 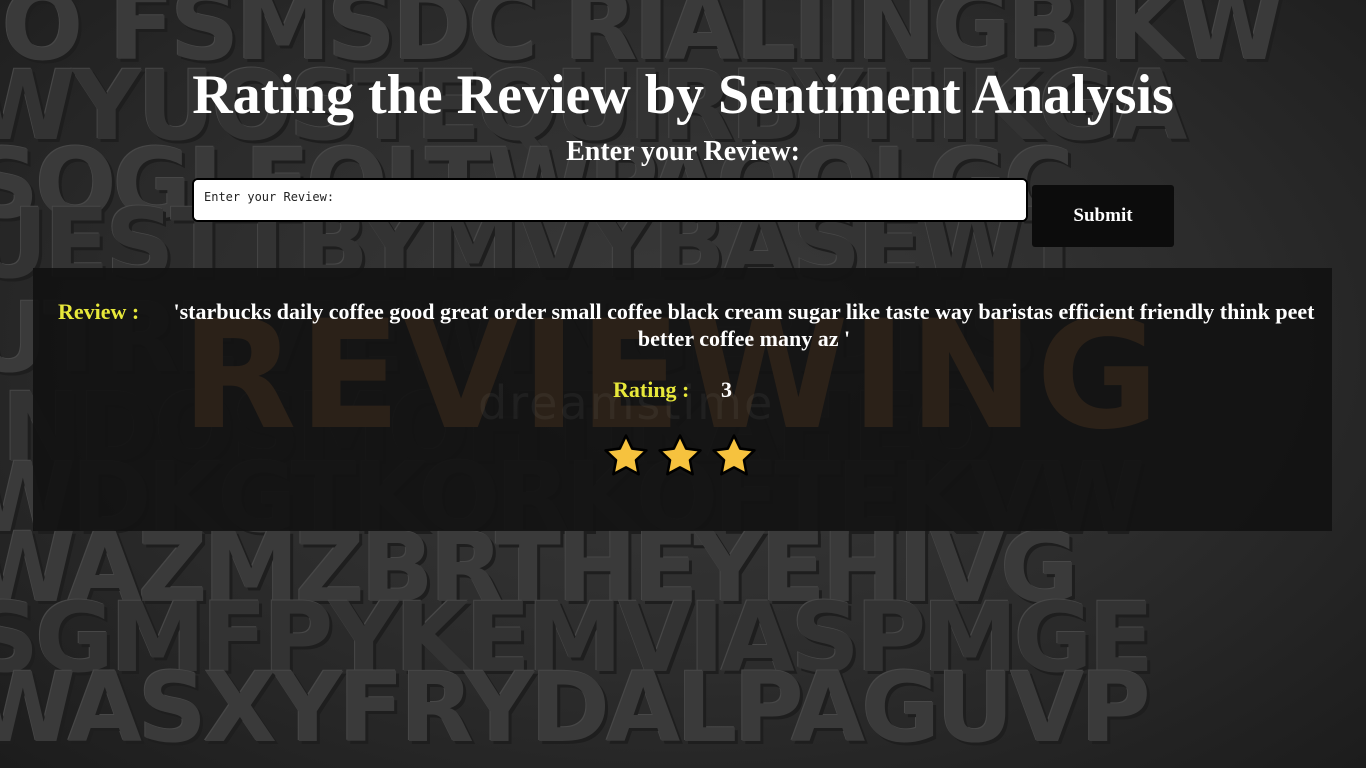 I want to click on submit-button: Submit, so click(x=1103, y=216).